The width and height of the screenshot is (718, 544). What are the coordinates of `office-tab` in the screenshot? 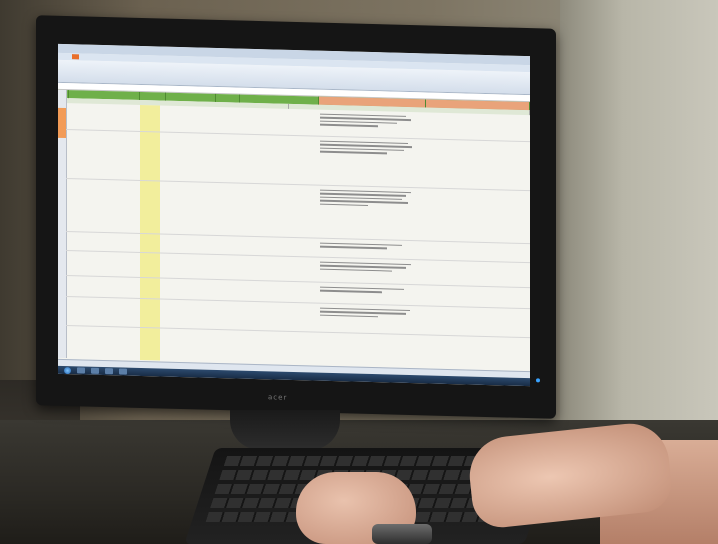 It's located at (76, 57).